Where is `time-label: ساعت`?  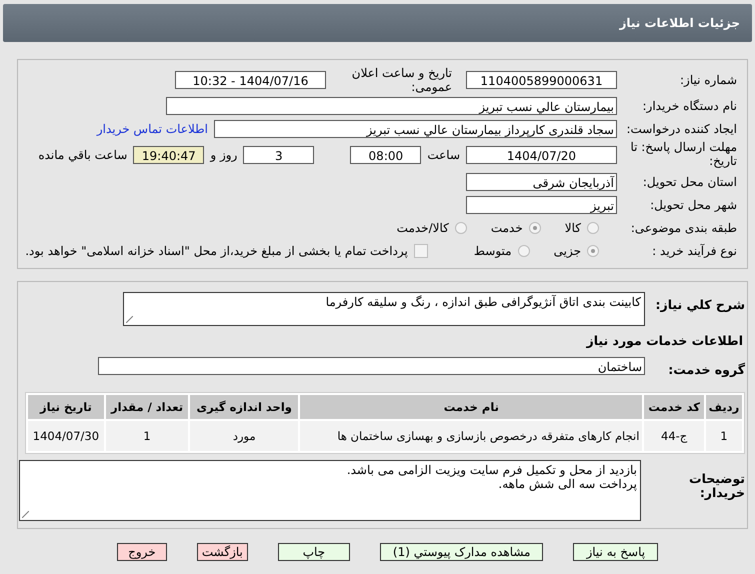
time-label: ساعت is located at coordinates (443, 155).